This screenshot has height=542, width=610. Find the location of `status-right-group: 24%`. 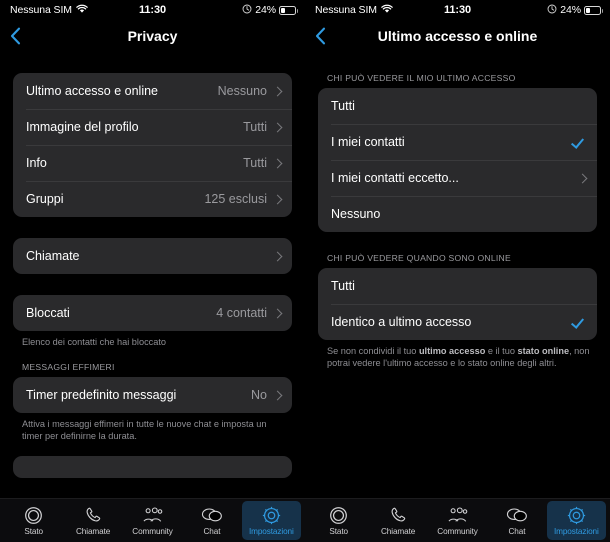

status-right-group: 24% is located at coordinates (575, 10).